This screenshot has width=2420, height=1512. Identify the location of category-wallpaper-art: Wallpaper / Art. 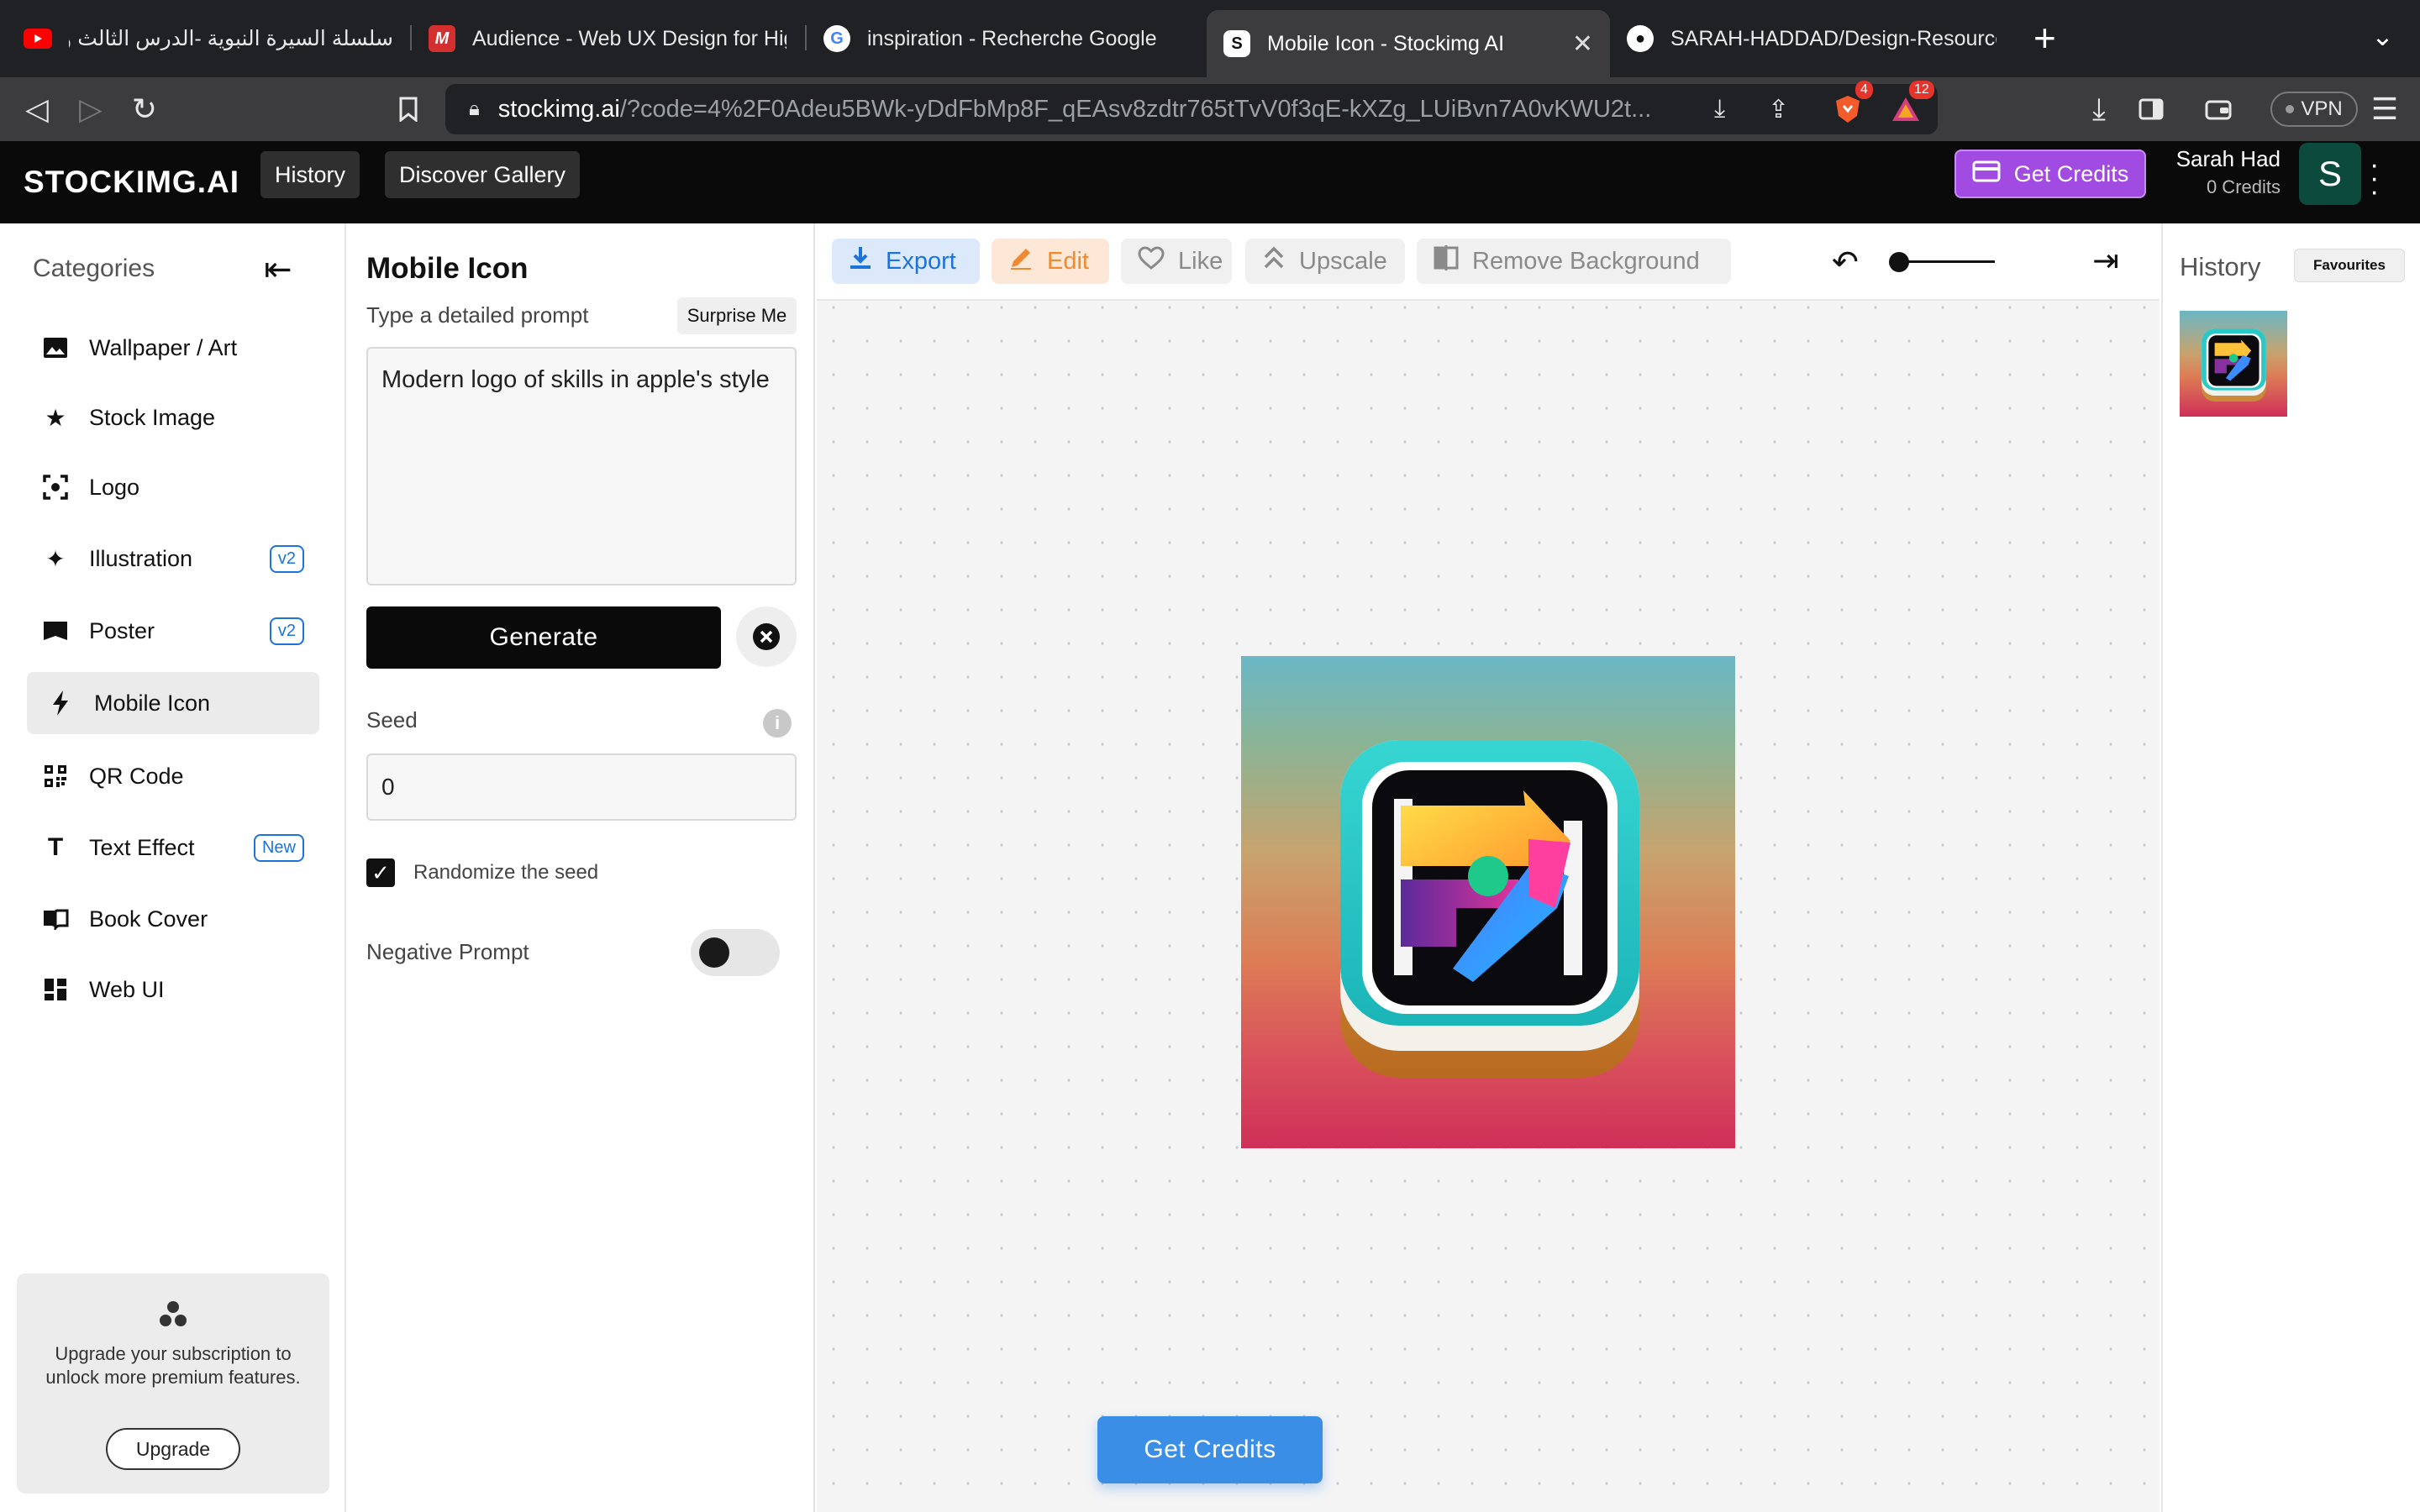
(173, 348).